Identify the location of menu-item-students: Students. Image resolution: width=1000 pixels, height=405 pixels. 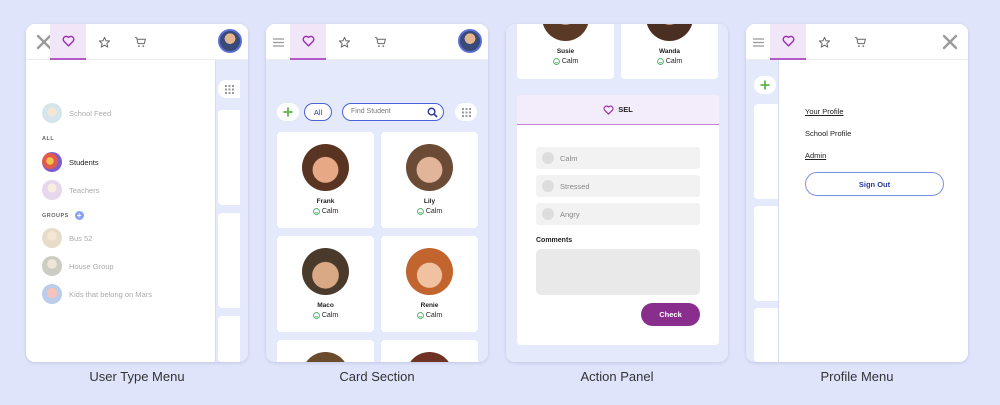
(70, 162).